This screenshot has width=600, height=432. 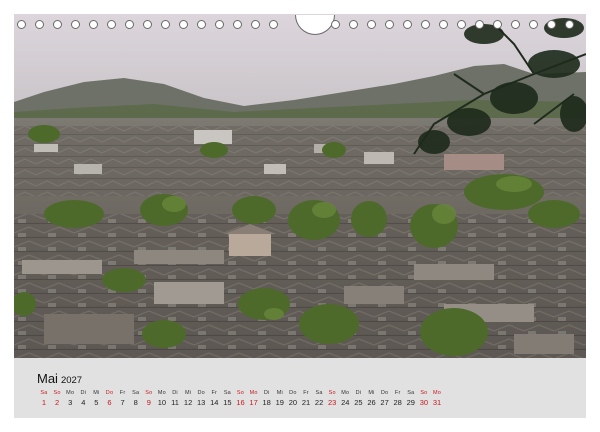 What do you see at coordinates (332, 402) in the screenshot?
I see `day-number: 23` at bounding box center [332, 402].